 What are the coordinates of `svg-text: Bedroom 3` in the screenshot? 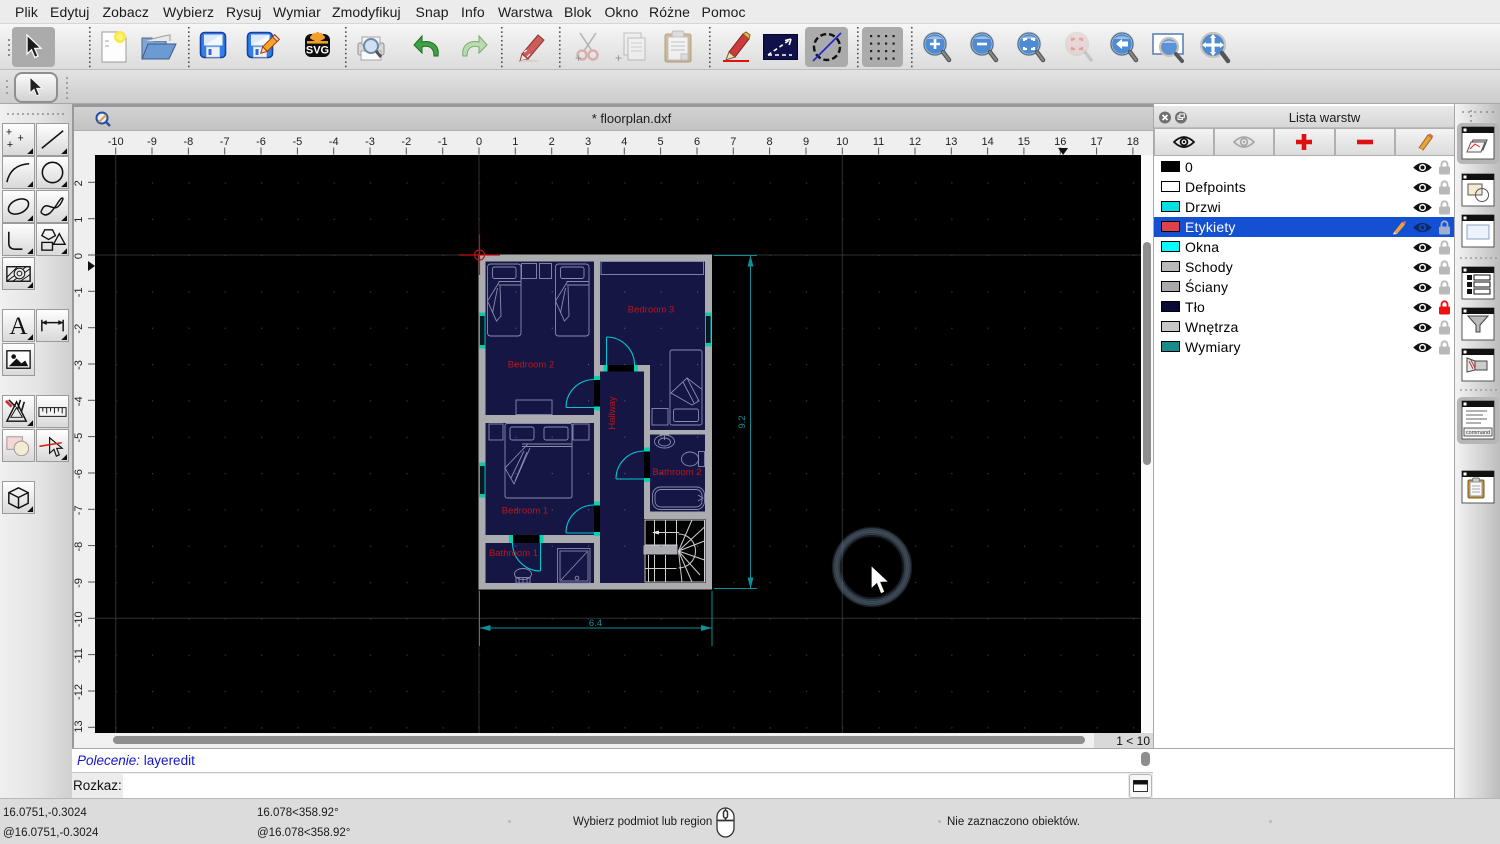 It's located at (651, 310).